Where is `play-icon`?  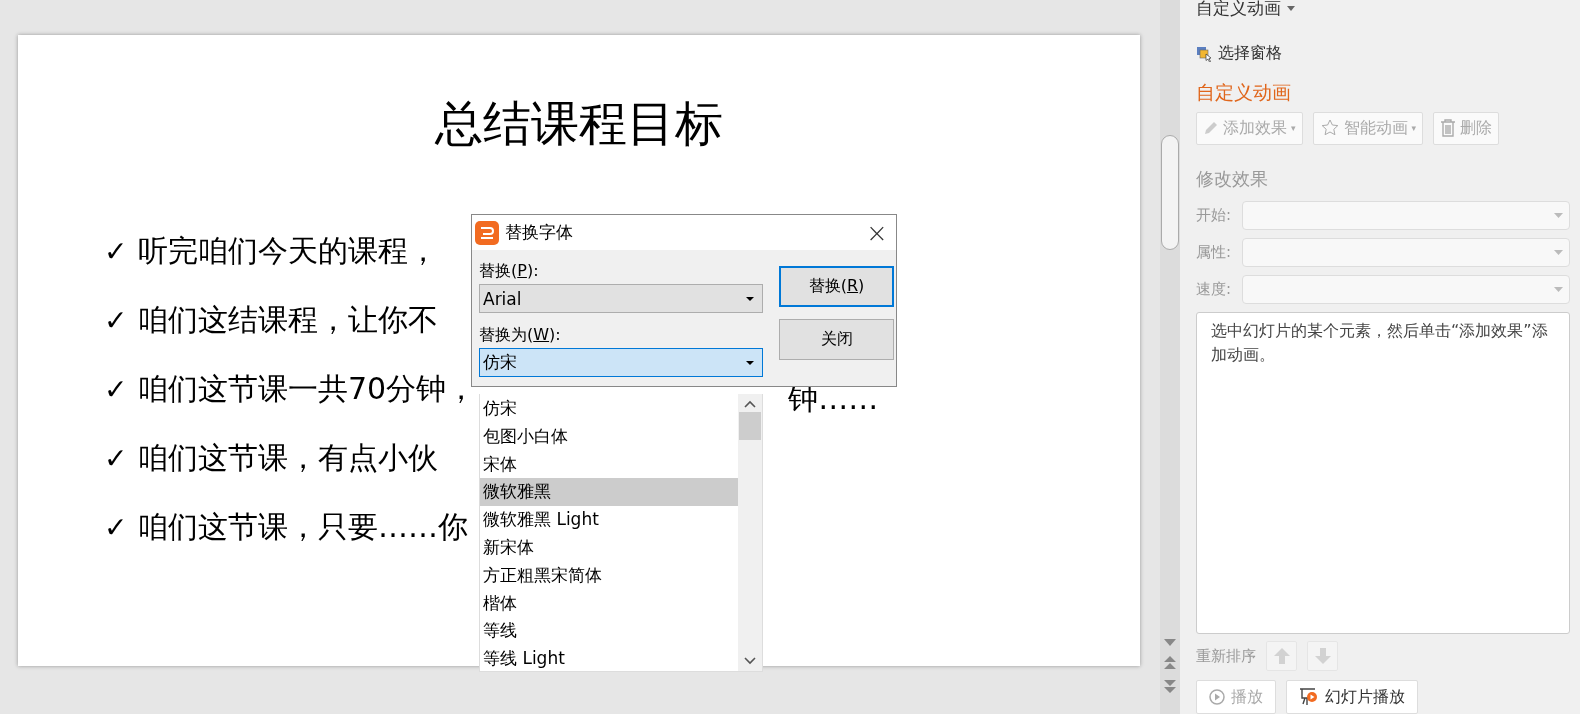 play-icon is located at coordinates (1217, 697).